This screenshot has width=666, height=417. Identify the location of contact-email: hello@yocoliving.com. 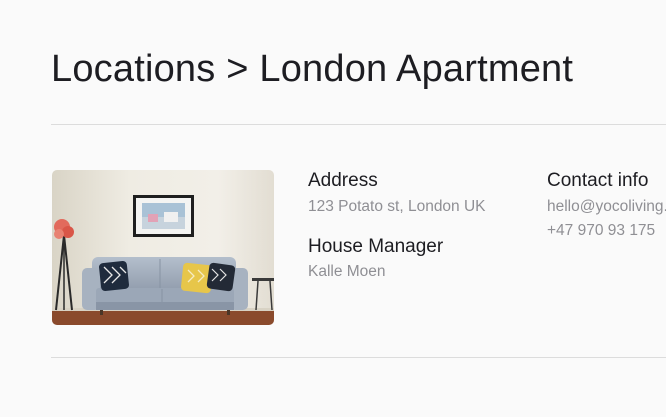
(606, 207).